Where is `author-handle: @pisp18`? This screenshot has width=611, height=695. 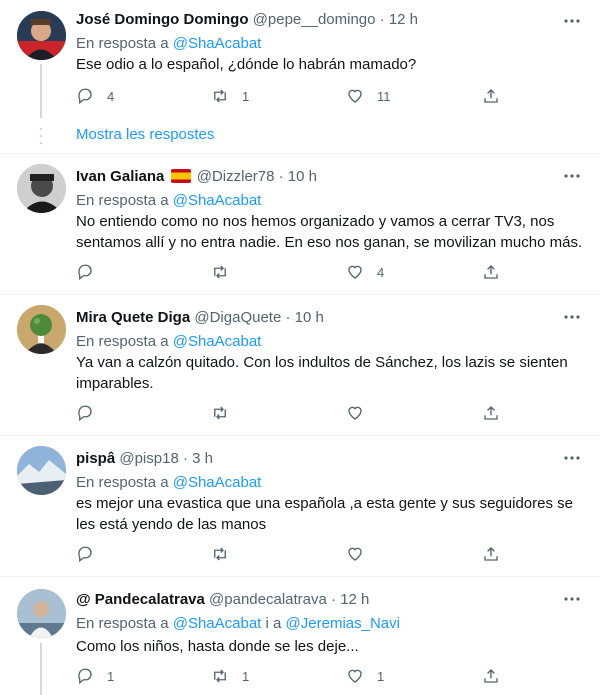
author-handle: @pisp18 is located at coordinates (148, 458).